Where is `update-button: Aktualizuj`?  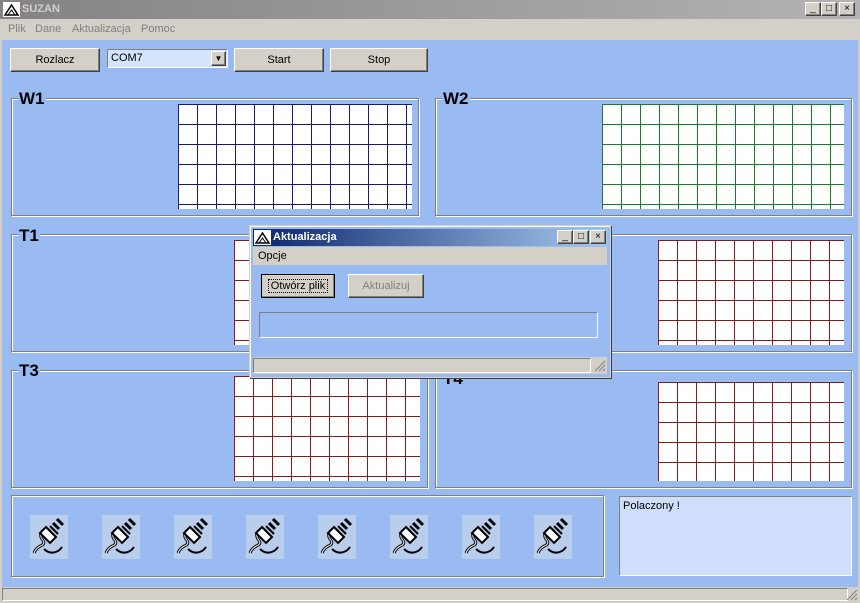 update-button: Aktualizuj is located at coordinates (386, 286).